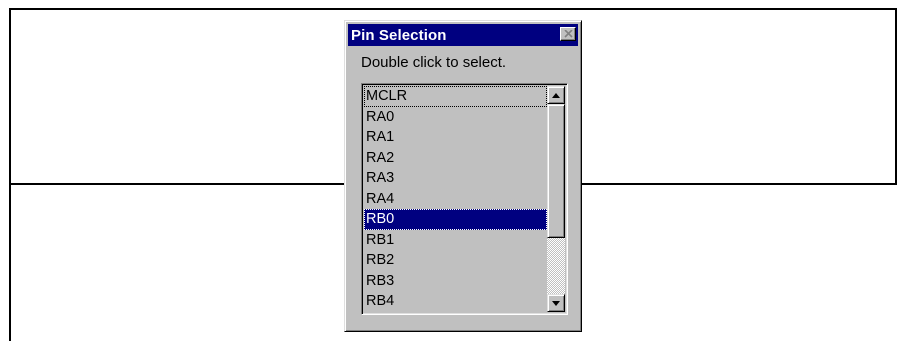 The image size is (906, 341). I want to click on arrow-down-icon, so click(556, 303).